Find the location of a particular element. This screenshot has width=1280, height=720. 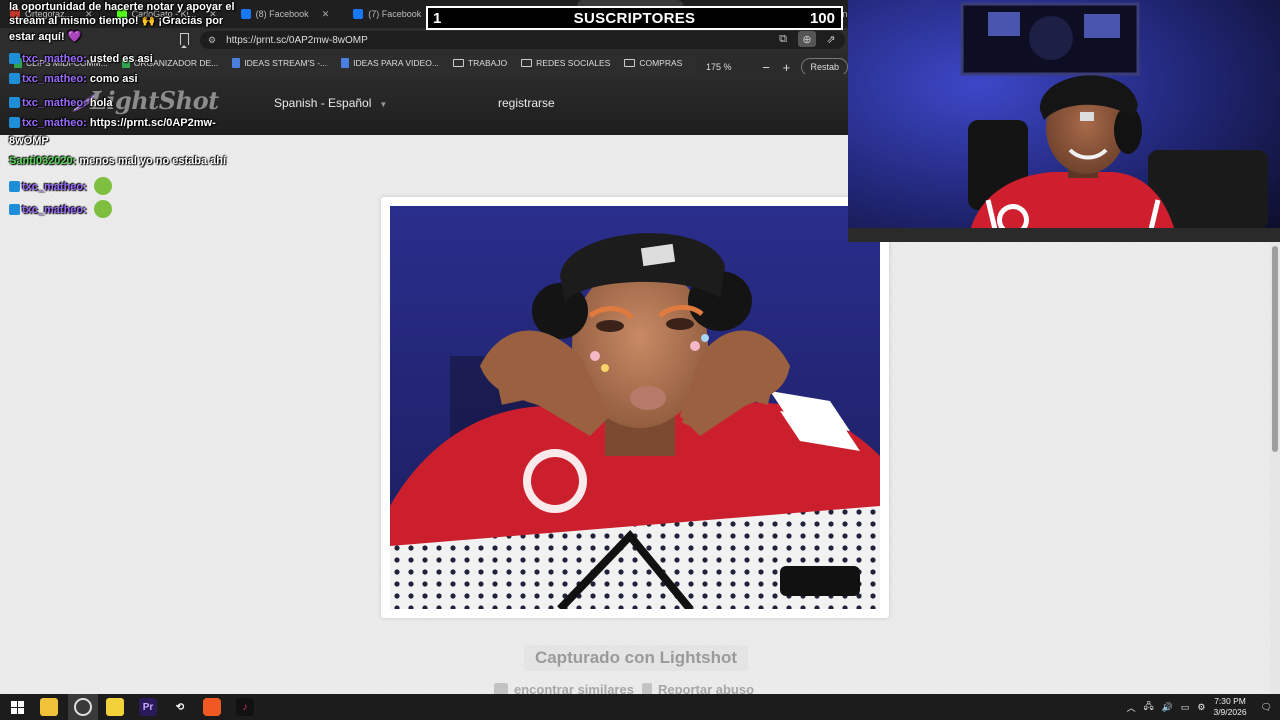

chevron-down-icon: ▼ is located at coordinates (383, 104).